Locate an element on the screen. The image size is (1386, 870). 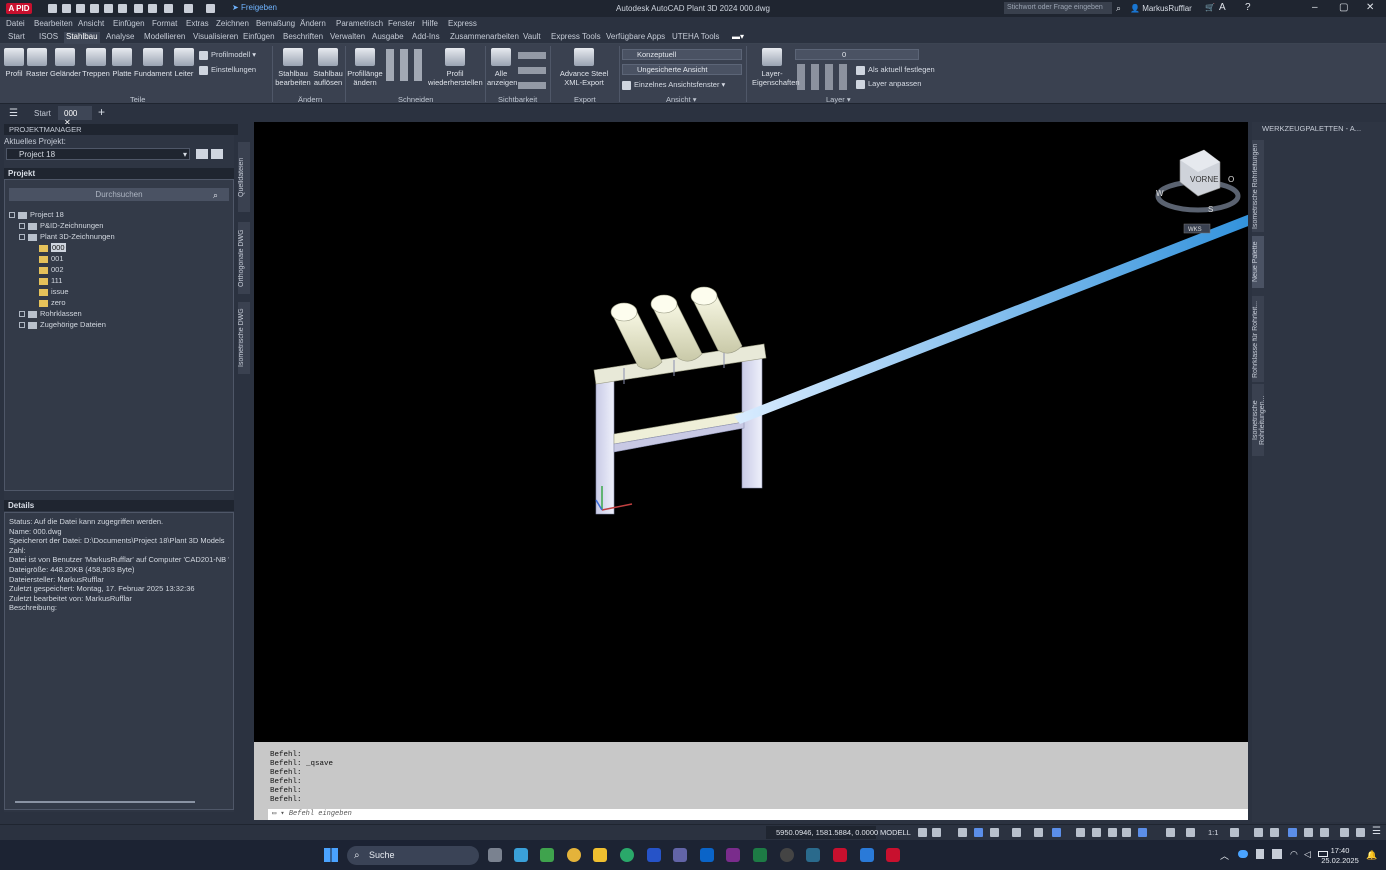
excel-icon is located at coordinates (760, 855).